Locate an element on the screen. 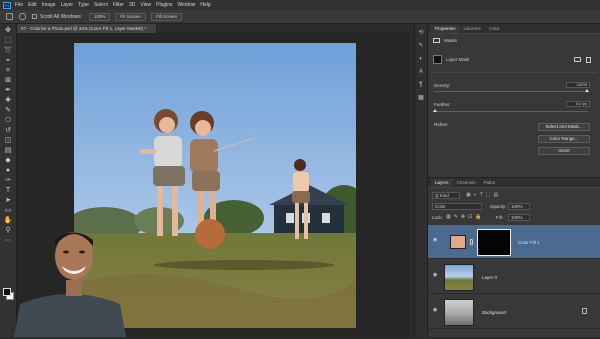 This screenshot has width=600, height=339. filter-icons: ▣◐T⬚▤ is located at coordinates (491, 195).